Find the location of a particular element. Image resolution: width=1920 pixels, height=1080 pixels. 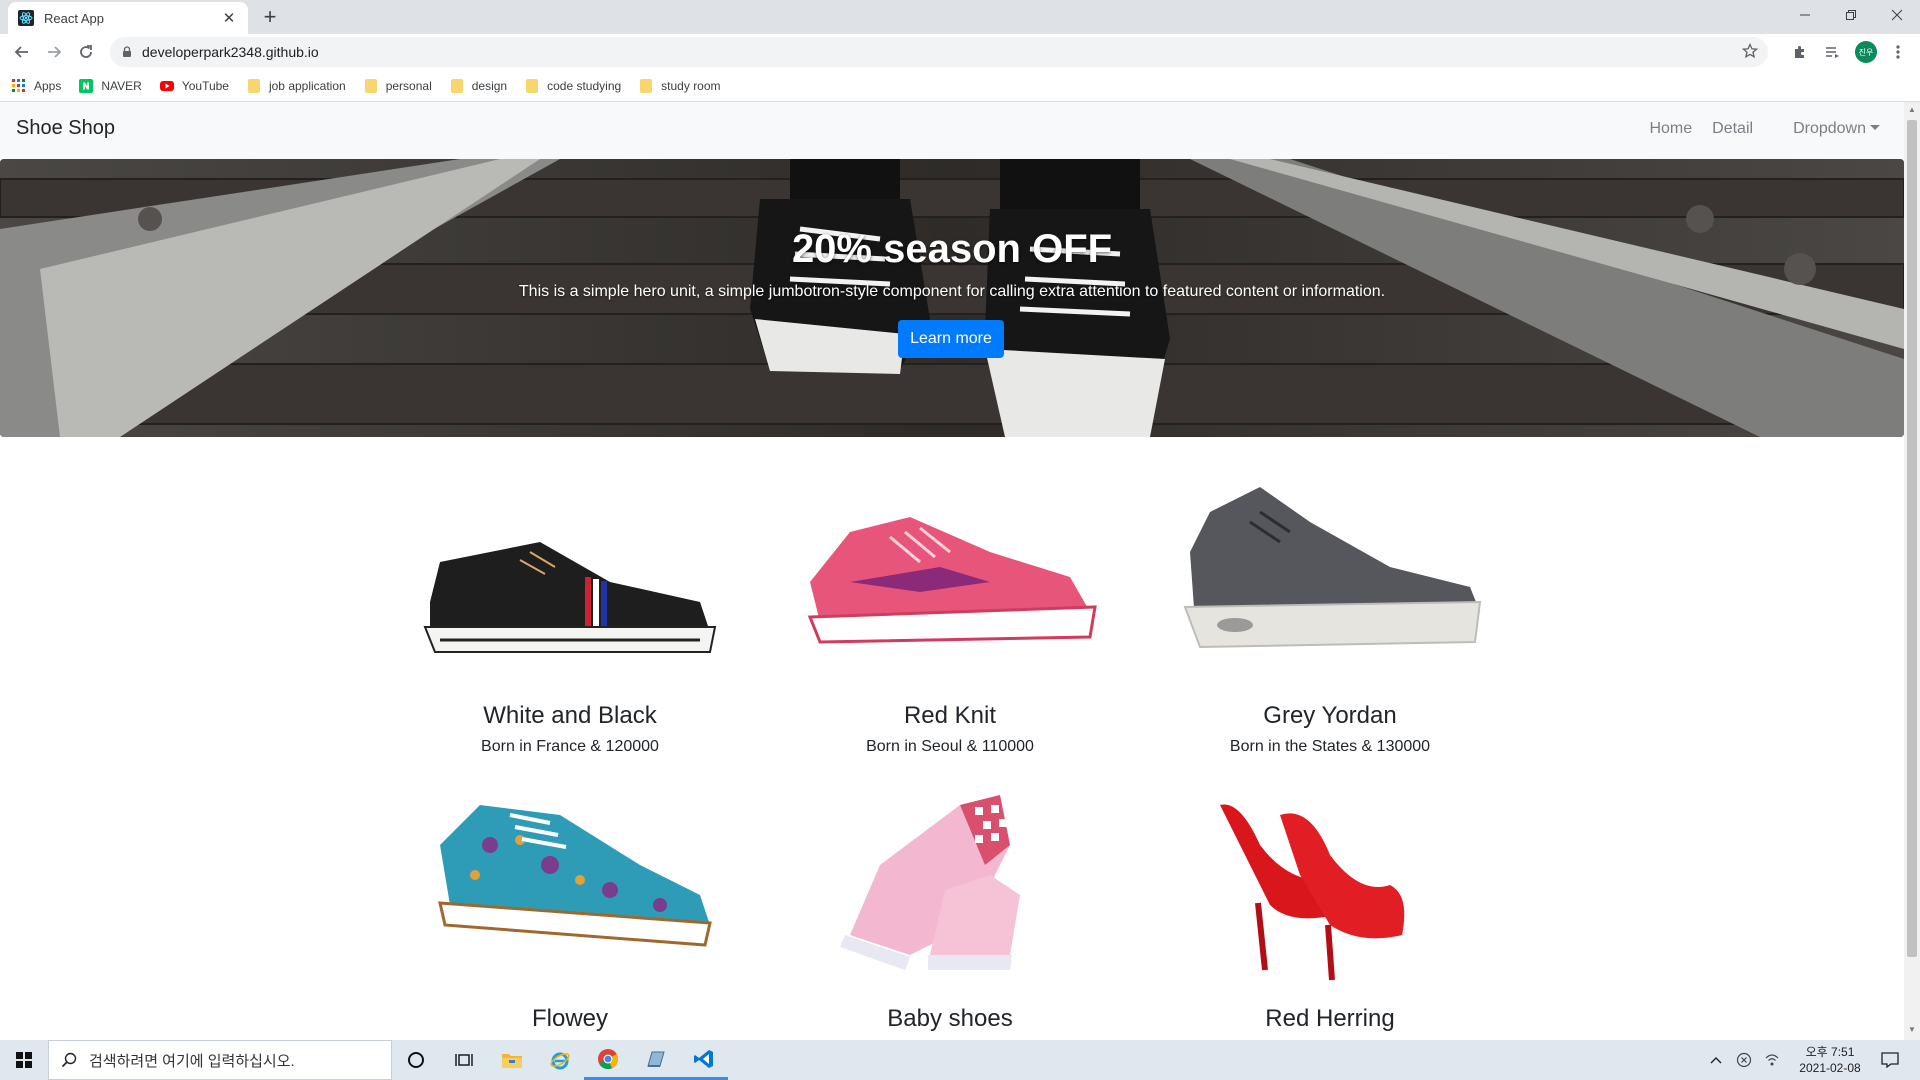

tab-title: React App is located at coordinates (74, 18).